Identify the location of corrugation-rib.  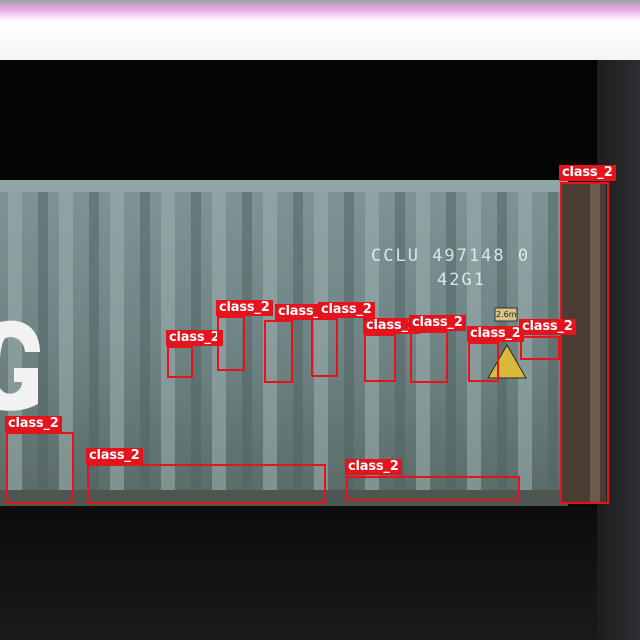
(117, 341).